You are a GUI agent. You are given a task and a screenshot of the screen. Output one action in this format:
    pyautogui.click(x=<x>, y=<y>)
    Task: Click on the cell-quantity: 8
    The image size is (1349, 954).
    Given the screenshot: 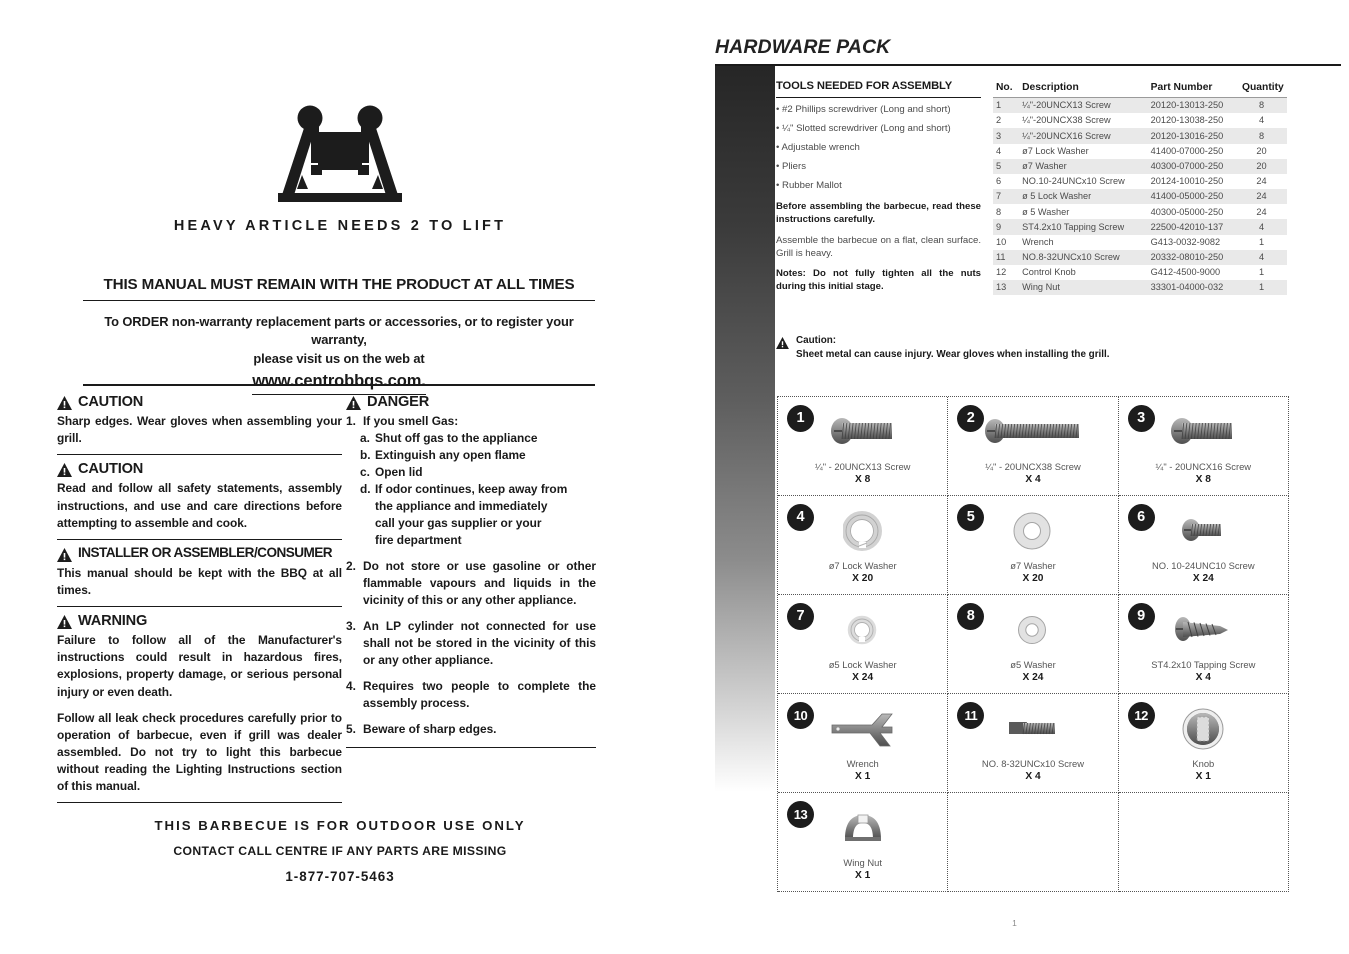 What is the action you would take?
    pyautogui.click(x=1261, y=135)
    